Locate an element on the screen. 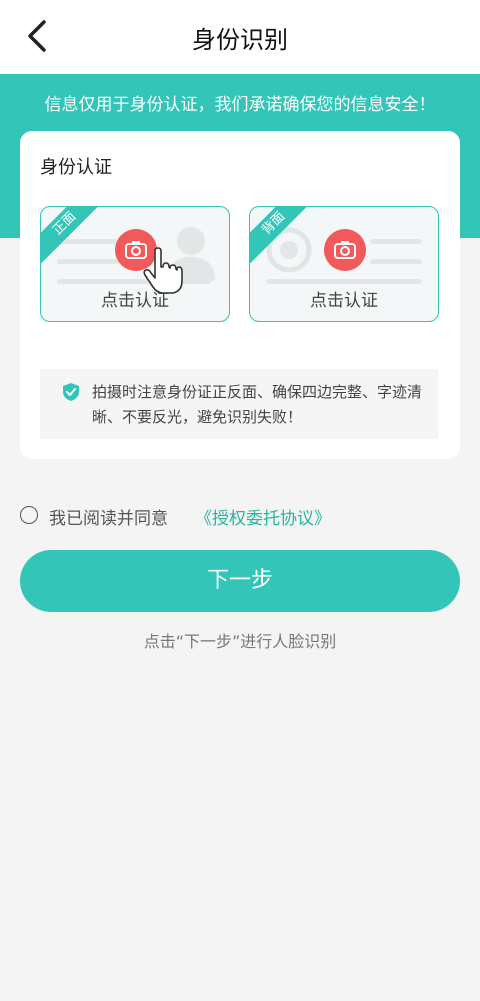 The image size is (480, 1001). next-button: 下一步 is located at coordinates (240, 581).